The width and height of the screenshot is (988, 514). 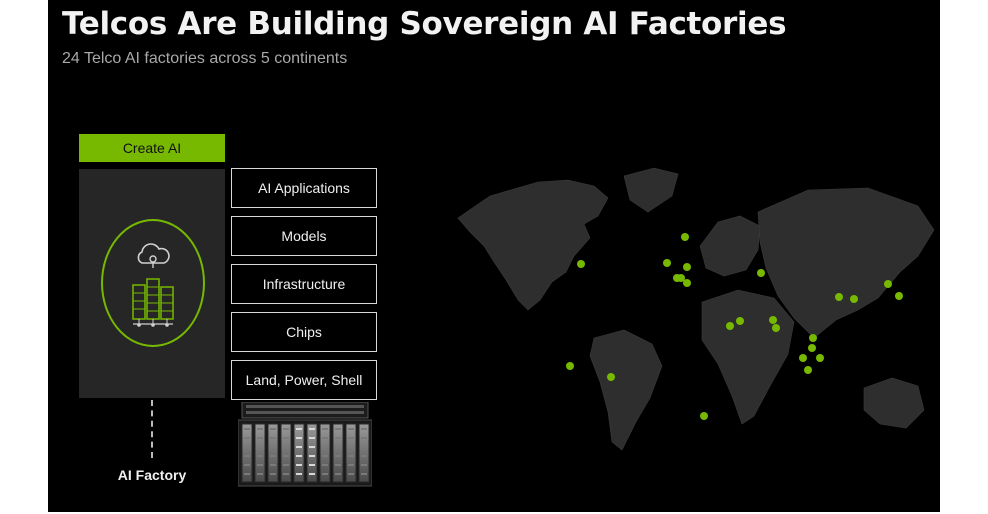 I want to click on create-ai-label: Create AI, so click(x=152, y=148).